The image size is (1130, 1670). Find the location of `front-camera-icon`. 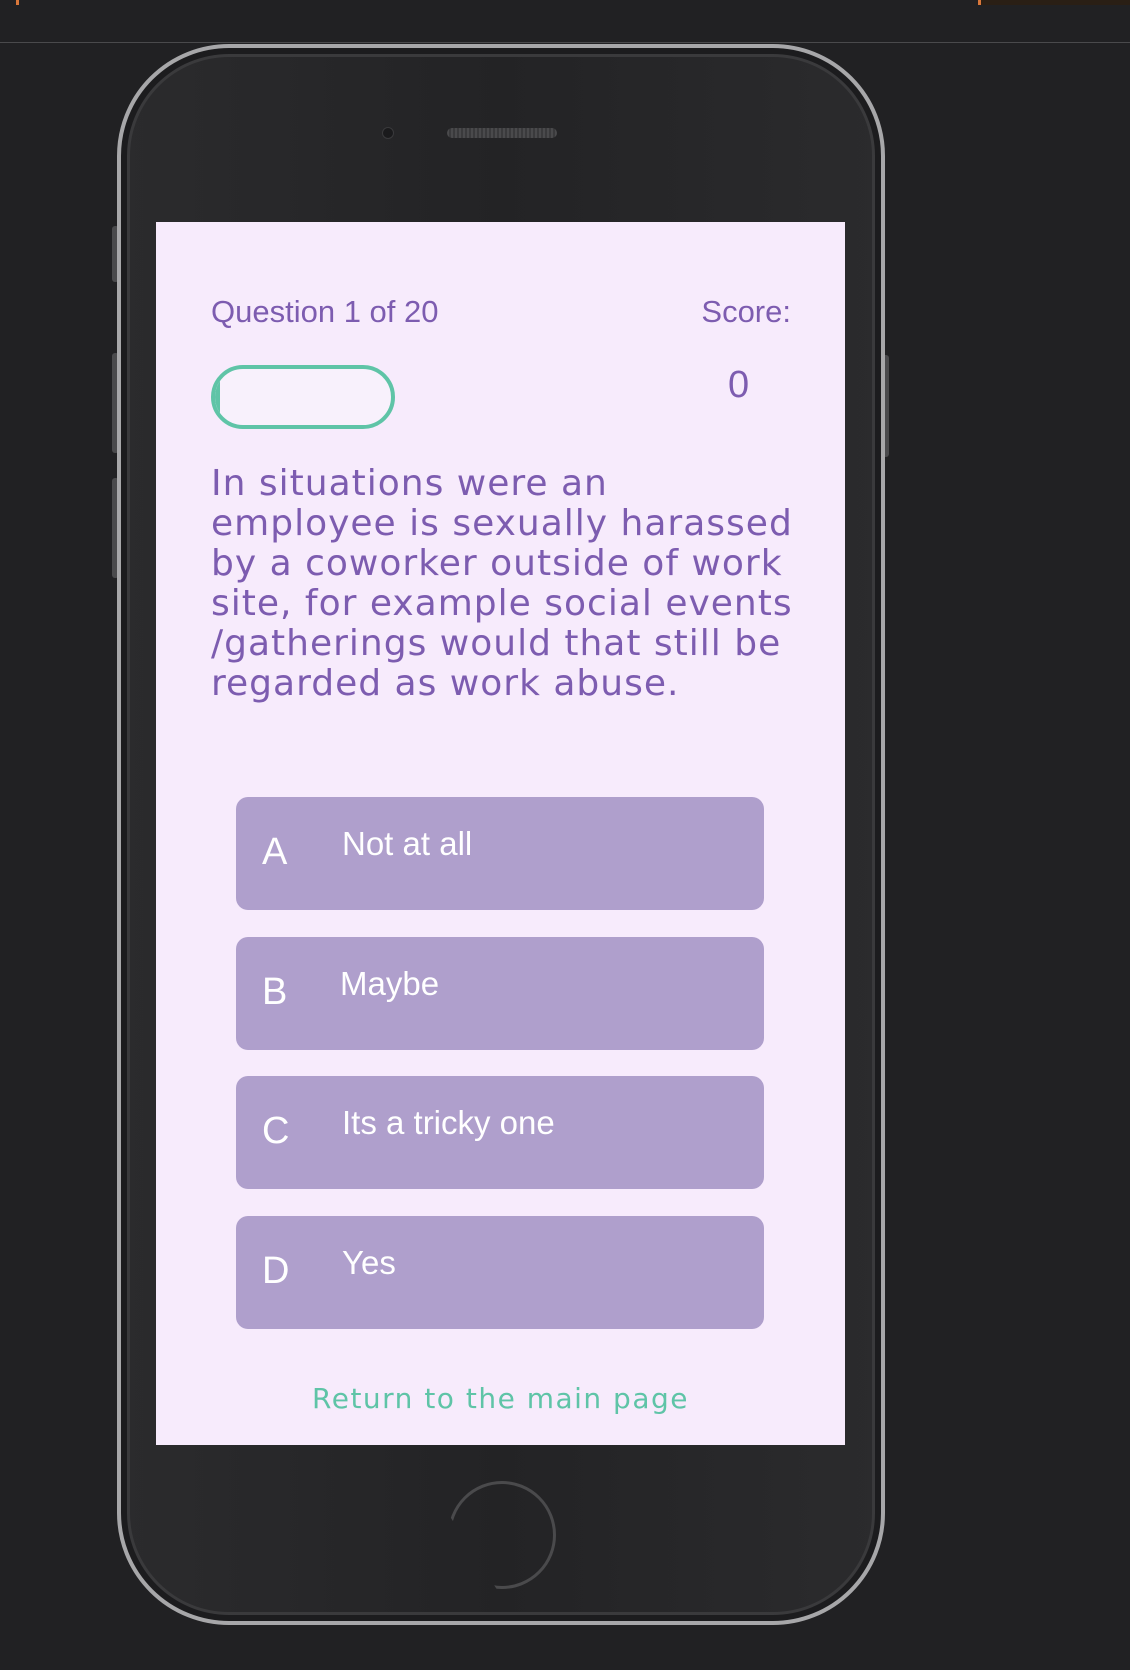

front-camera-icon is located at coordinates (388, 133).